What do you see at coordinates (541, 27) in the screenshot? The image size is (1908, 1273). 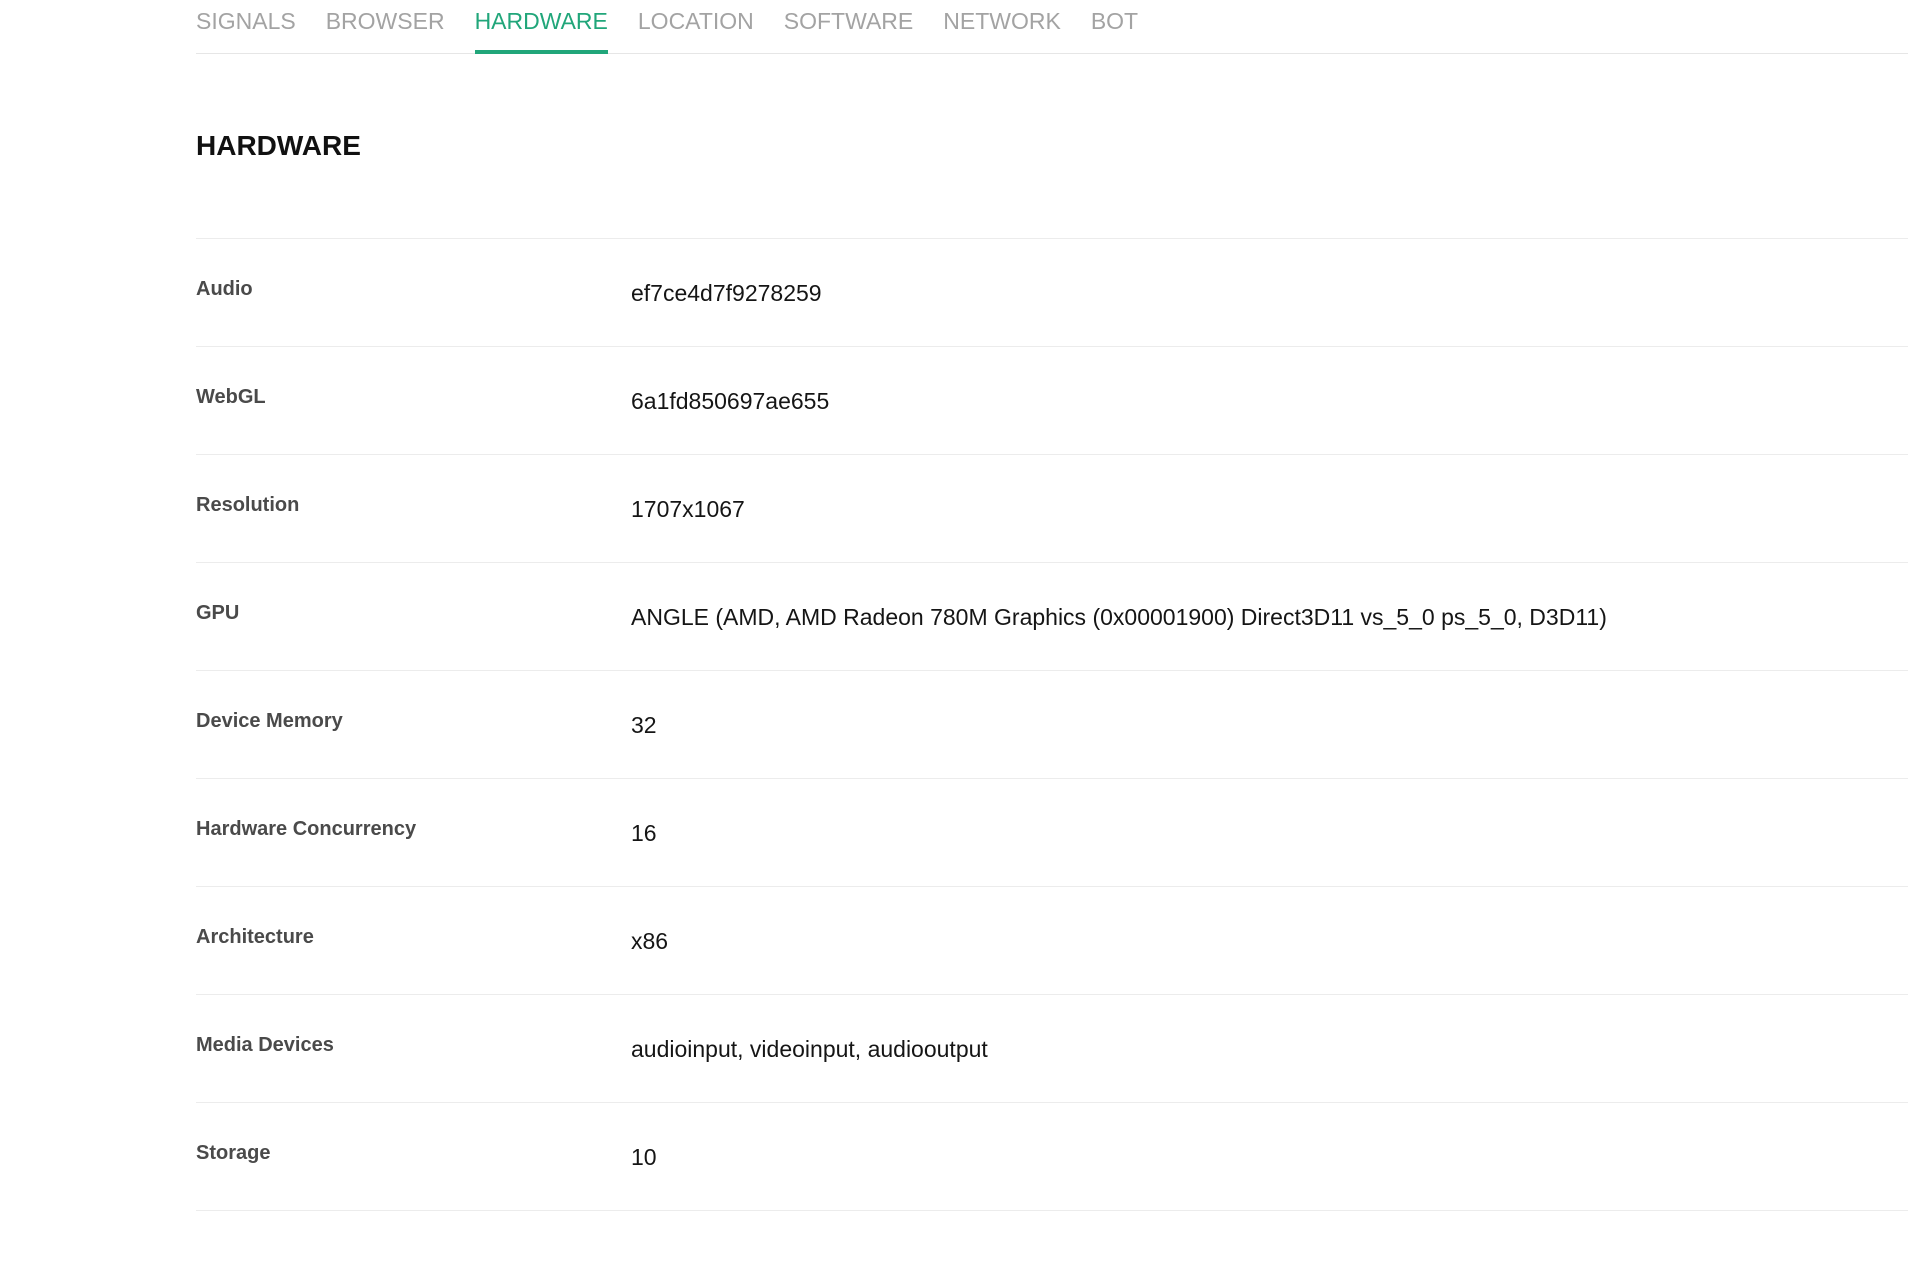 I see `tab-hardware: HARDWARE` at bounding box center [541, 27].